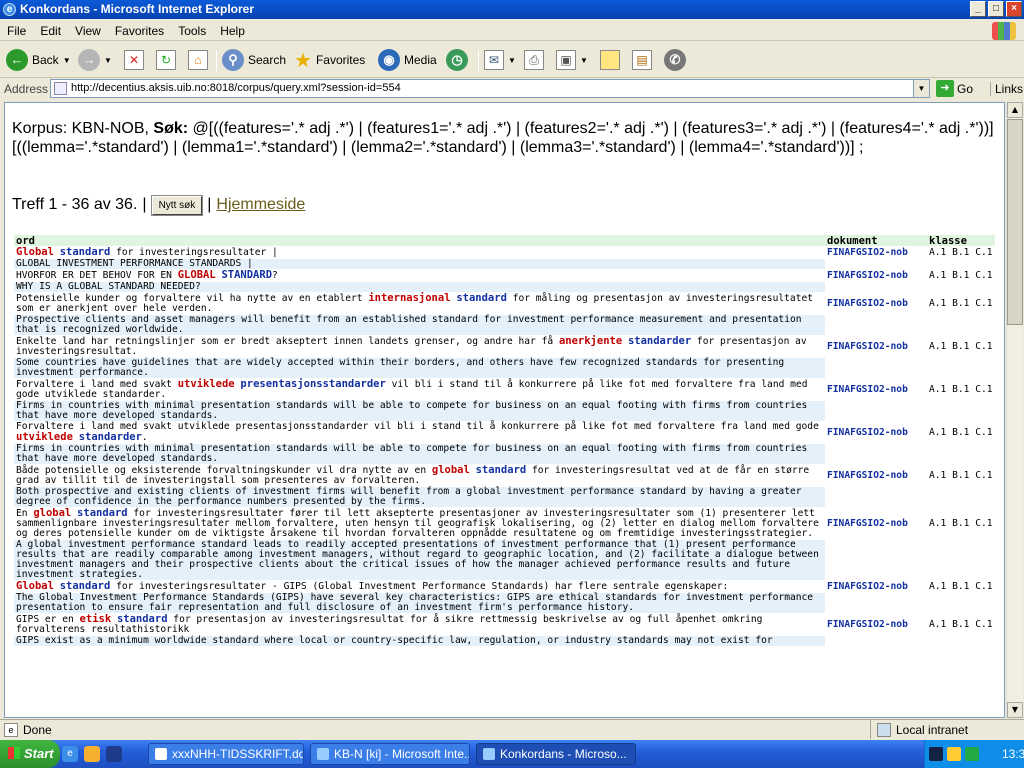 This screenshot has height=768, width=1024. I want to click on back-button: ← Back ▼, so click(38, 60).